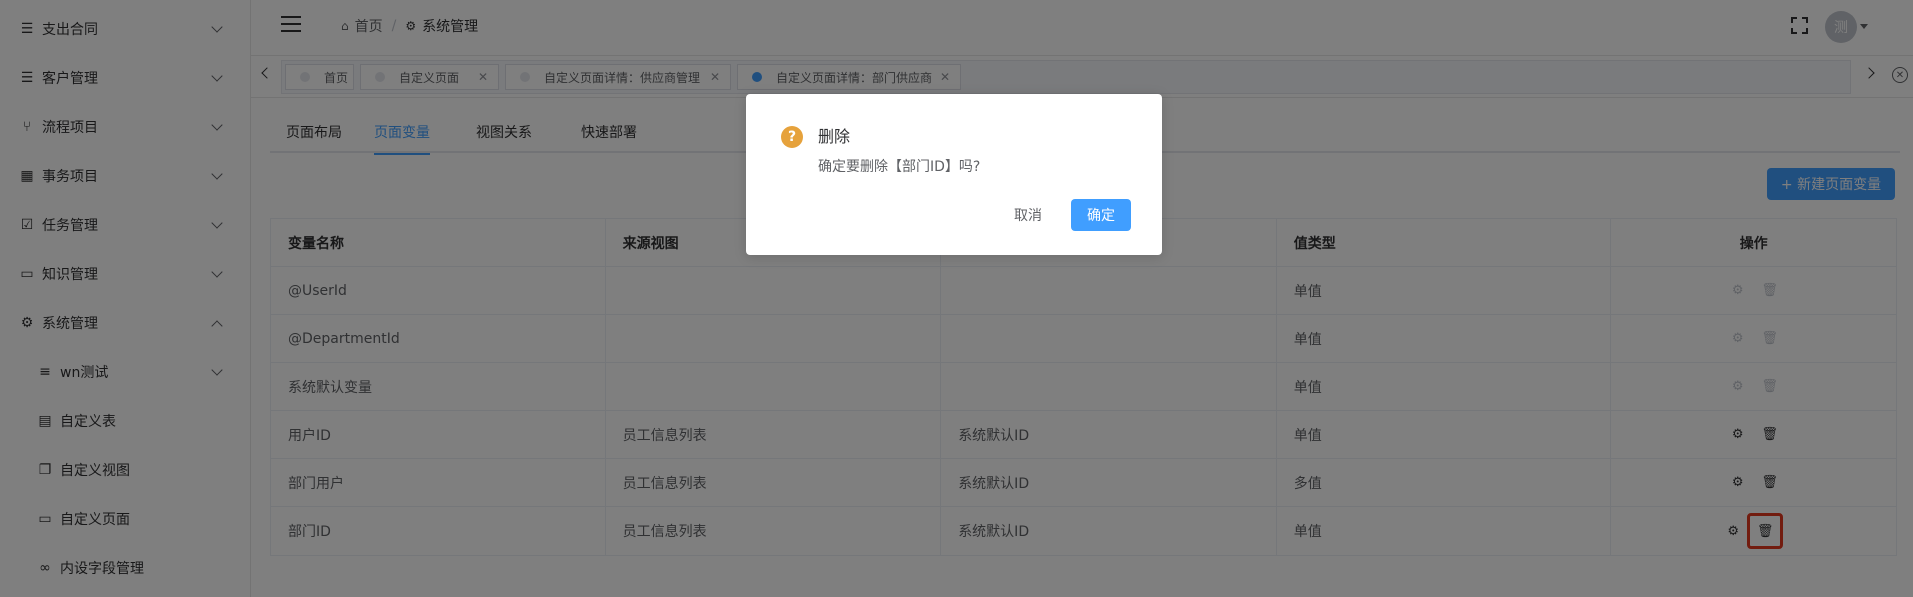 The height and width of the screenshot is (597, 1913). I want to click on dialog-message: 确定要删除【部门ID】吗?, so click(899, 167).